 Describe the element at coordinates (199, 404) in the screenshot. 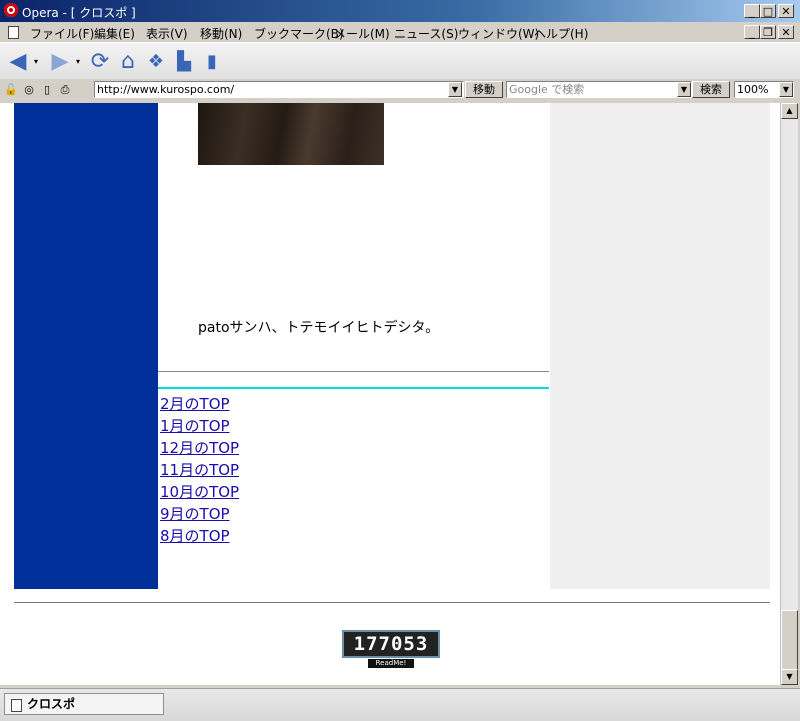

I see `link-feb-top: 2月のTOP` at that location.